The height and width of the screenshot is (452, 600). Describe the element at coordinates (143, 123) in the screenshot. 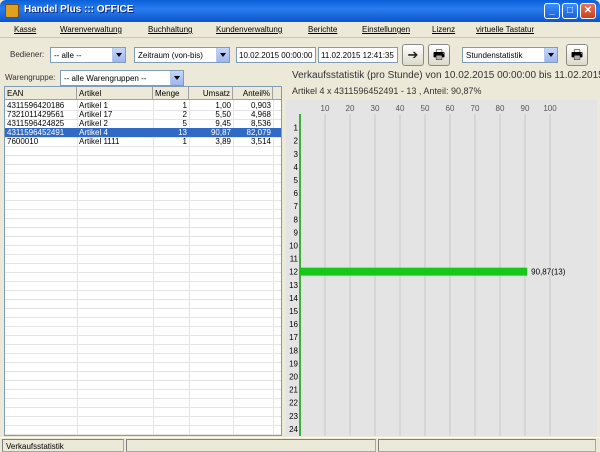

I see `table-row: 4311596424825 Artikel 2 5 9,45 8,536` at that location.